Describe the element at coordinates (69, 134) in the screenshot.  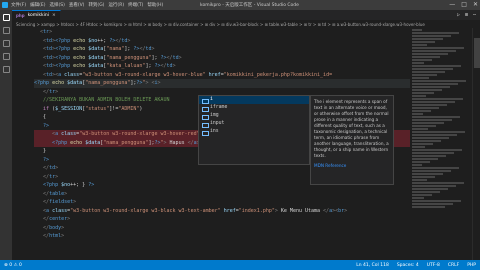
I see `code-token: class` at that location.